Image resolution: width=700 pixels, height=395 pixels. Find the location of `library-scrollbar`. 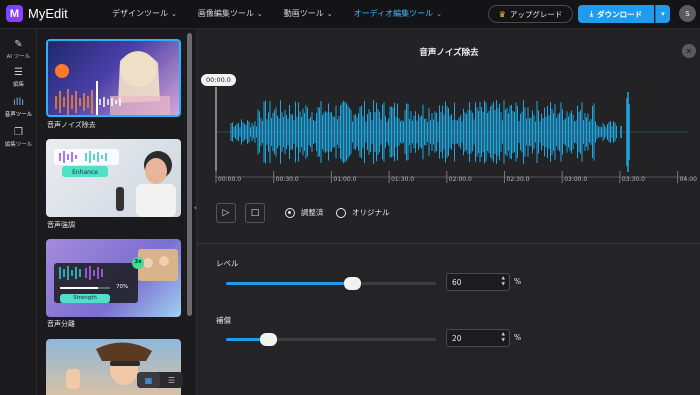

library-scrollbar is located at coordinates (189, 174).